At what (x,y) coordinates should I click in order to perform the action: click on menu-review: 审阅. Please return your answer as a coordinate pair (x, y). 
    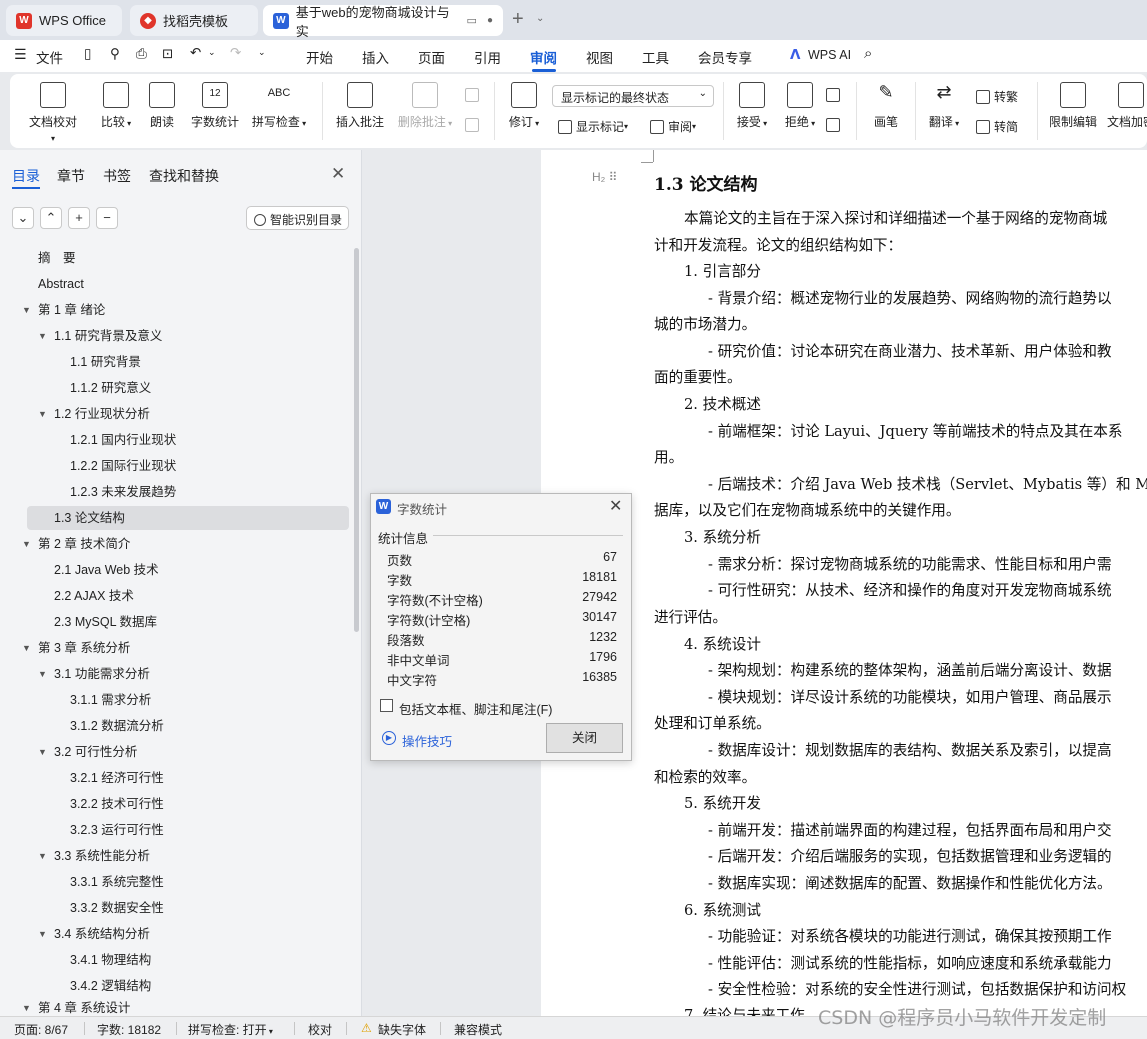
    Looking at the image, I should click on (543, 57).